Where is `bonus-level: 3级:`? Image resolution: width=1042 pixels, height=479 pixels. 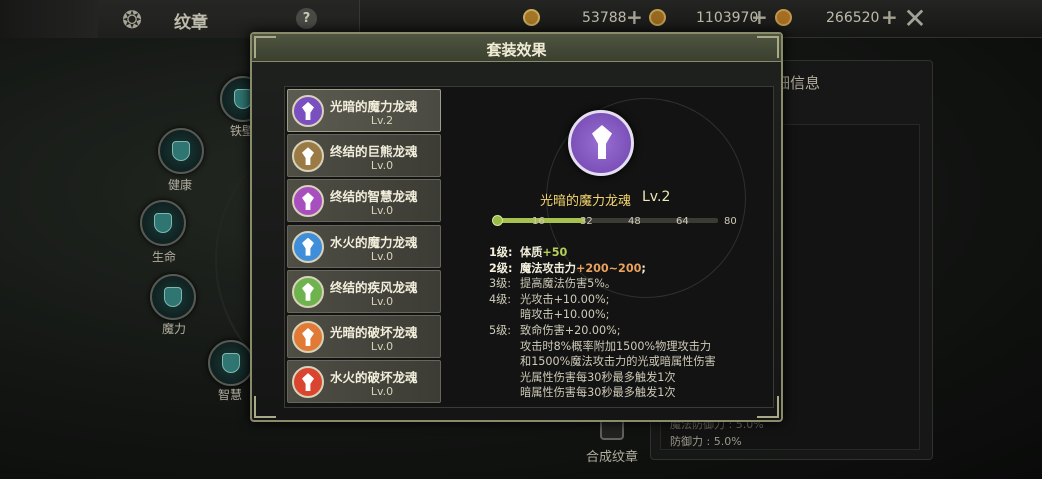 bonus-level: 3级: is located at coordinates (500, 284).